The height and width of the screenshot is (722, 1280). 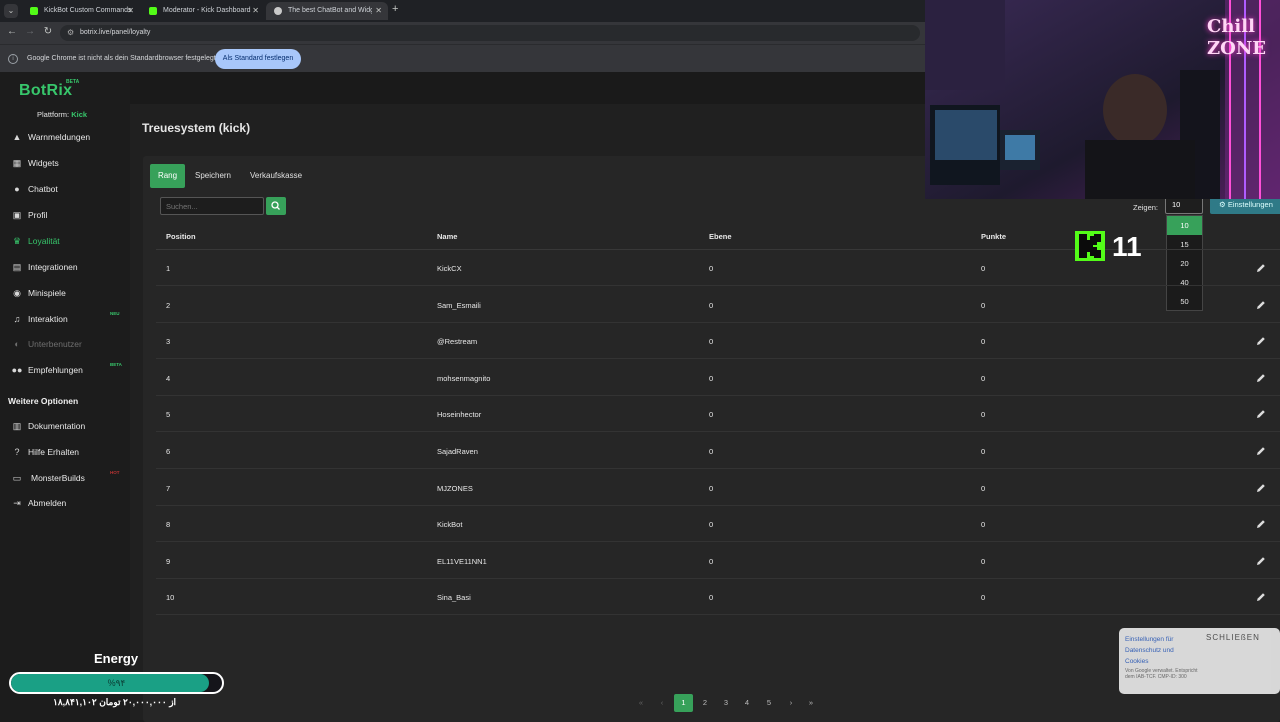 What do you see at coordinates (457, 342) in the screenshot?
I see `cell-name: @Restream` at bounding box center [457, 342].